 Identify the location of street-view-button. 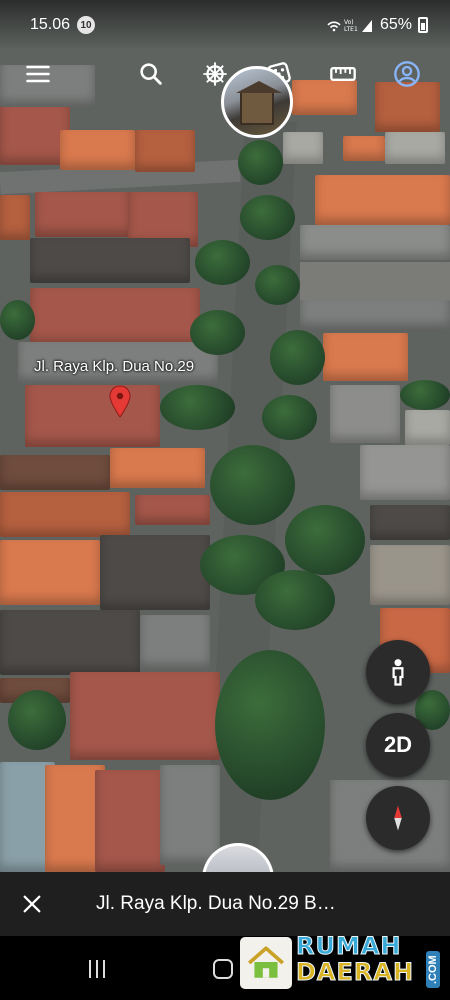
(398, 672).